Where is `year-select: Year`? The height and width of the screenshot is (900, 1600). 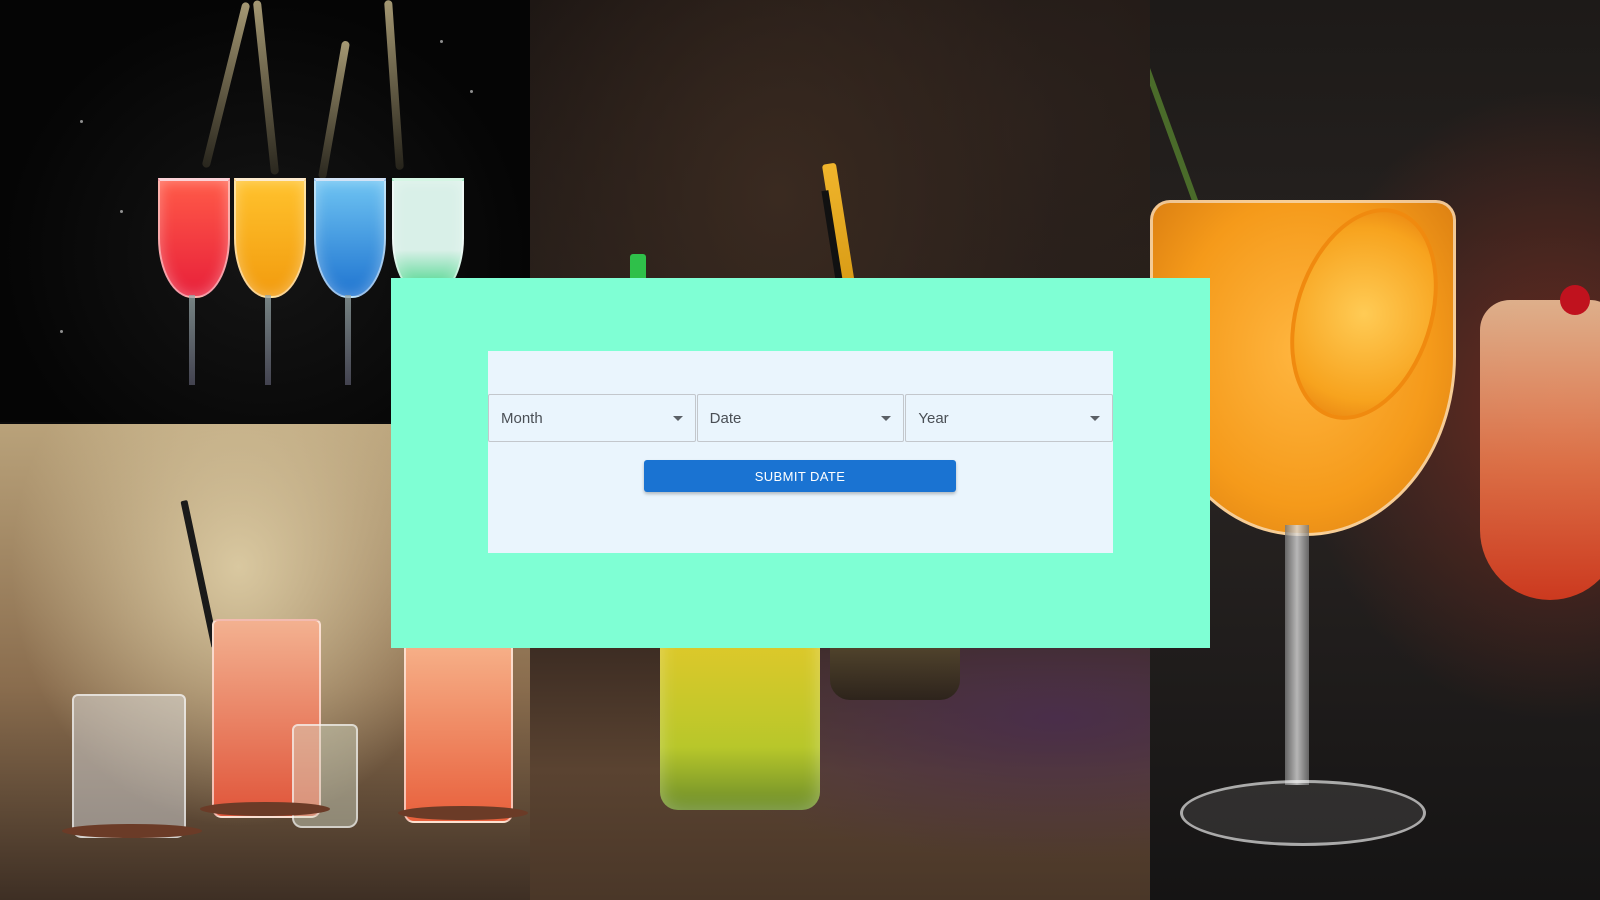
year-select: Year is located at coordinates (1009, 418).